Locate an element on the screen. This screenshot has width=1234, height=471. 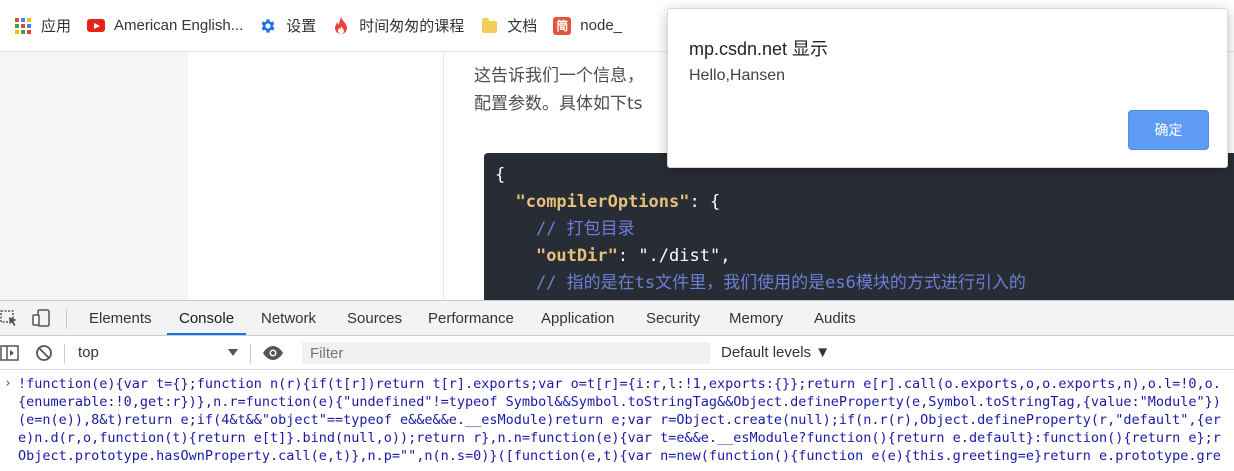
tab-elements: Elements is located at coordinates (120, 318).